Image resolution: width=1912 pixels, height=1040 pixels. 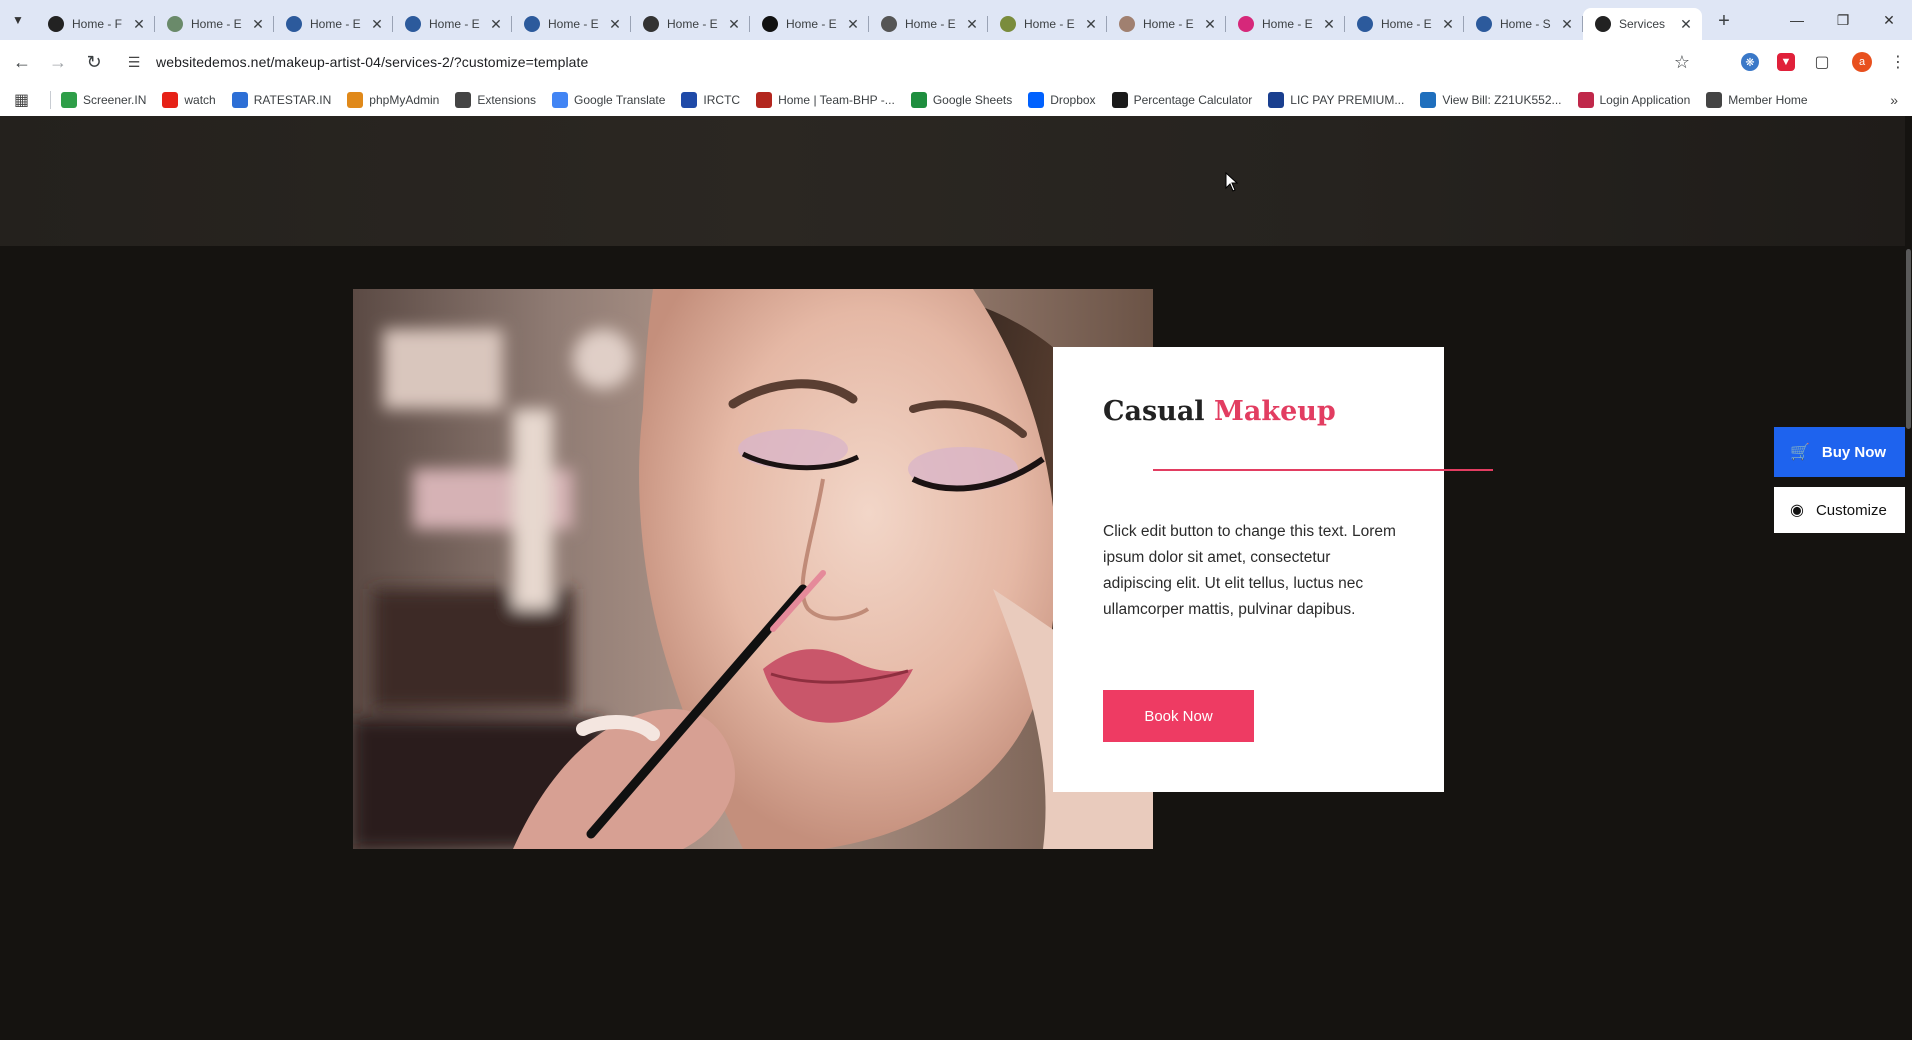 I want to click on reload-icon: ↻, so click(x=94, y=61).